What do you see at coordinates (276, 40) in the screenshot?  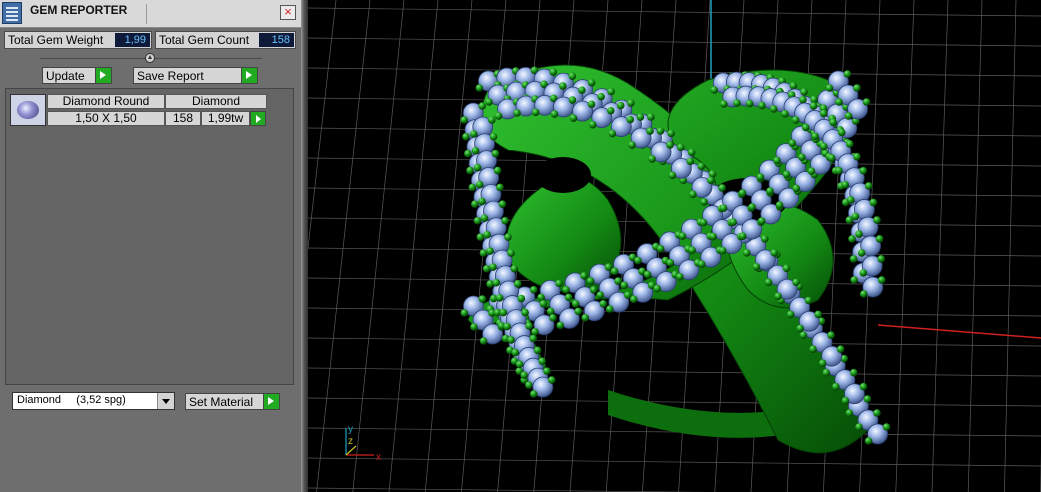 I see `total-gem-count-value: 158` at bounding box center [276, 40].